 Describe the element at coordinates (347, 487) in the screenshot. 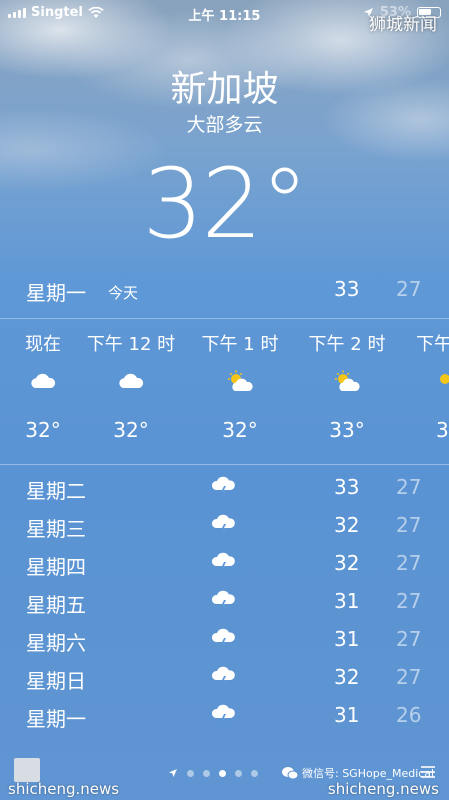

I see `day-high: 33` at that location.